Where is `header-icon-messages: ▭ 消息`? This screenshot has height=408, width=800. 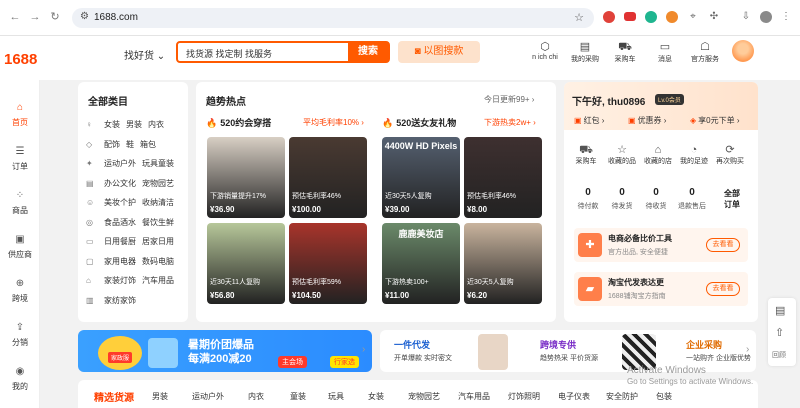
header-icon-messages: ▭ 消息 is located at coordinates (665, 52).